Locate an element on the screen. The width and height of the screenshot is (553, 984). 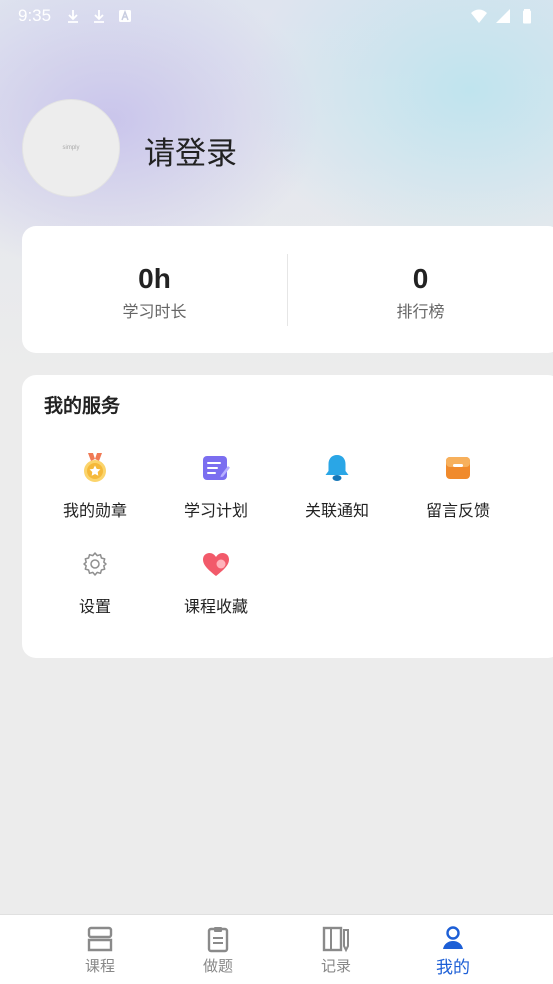
service-label: 设置 is located at coordinates (94, 606).